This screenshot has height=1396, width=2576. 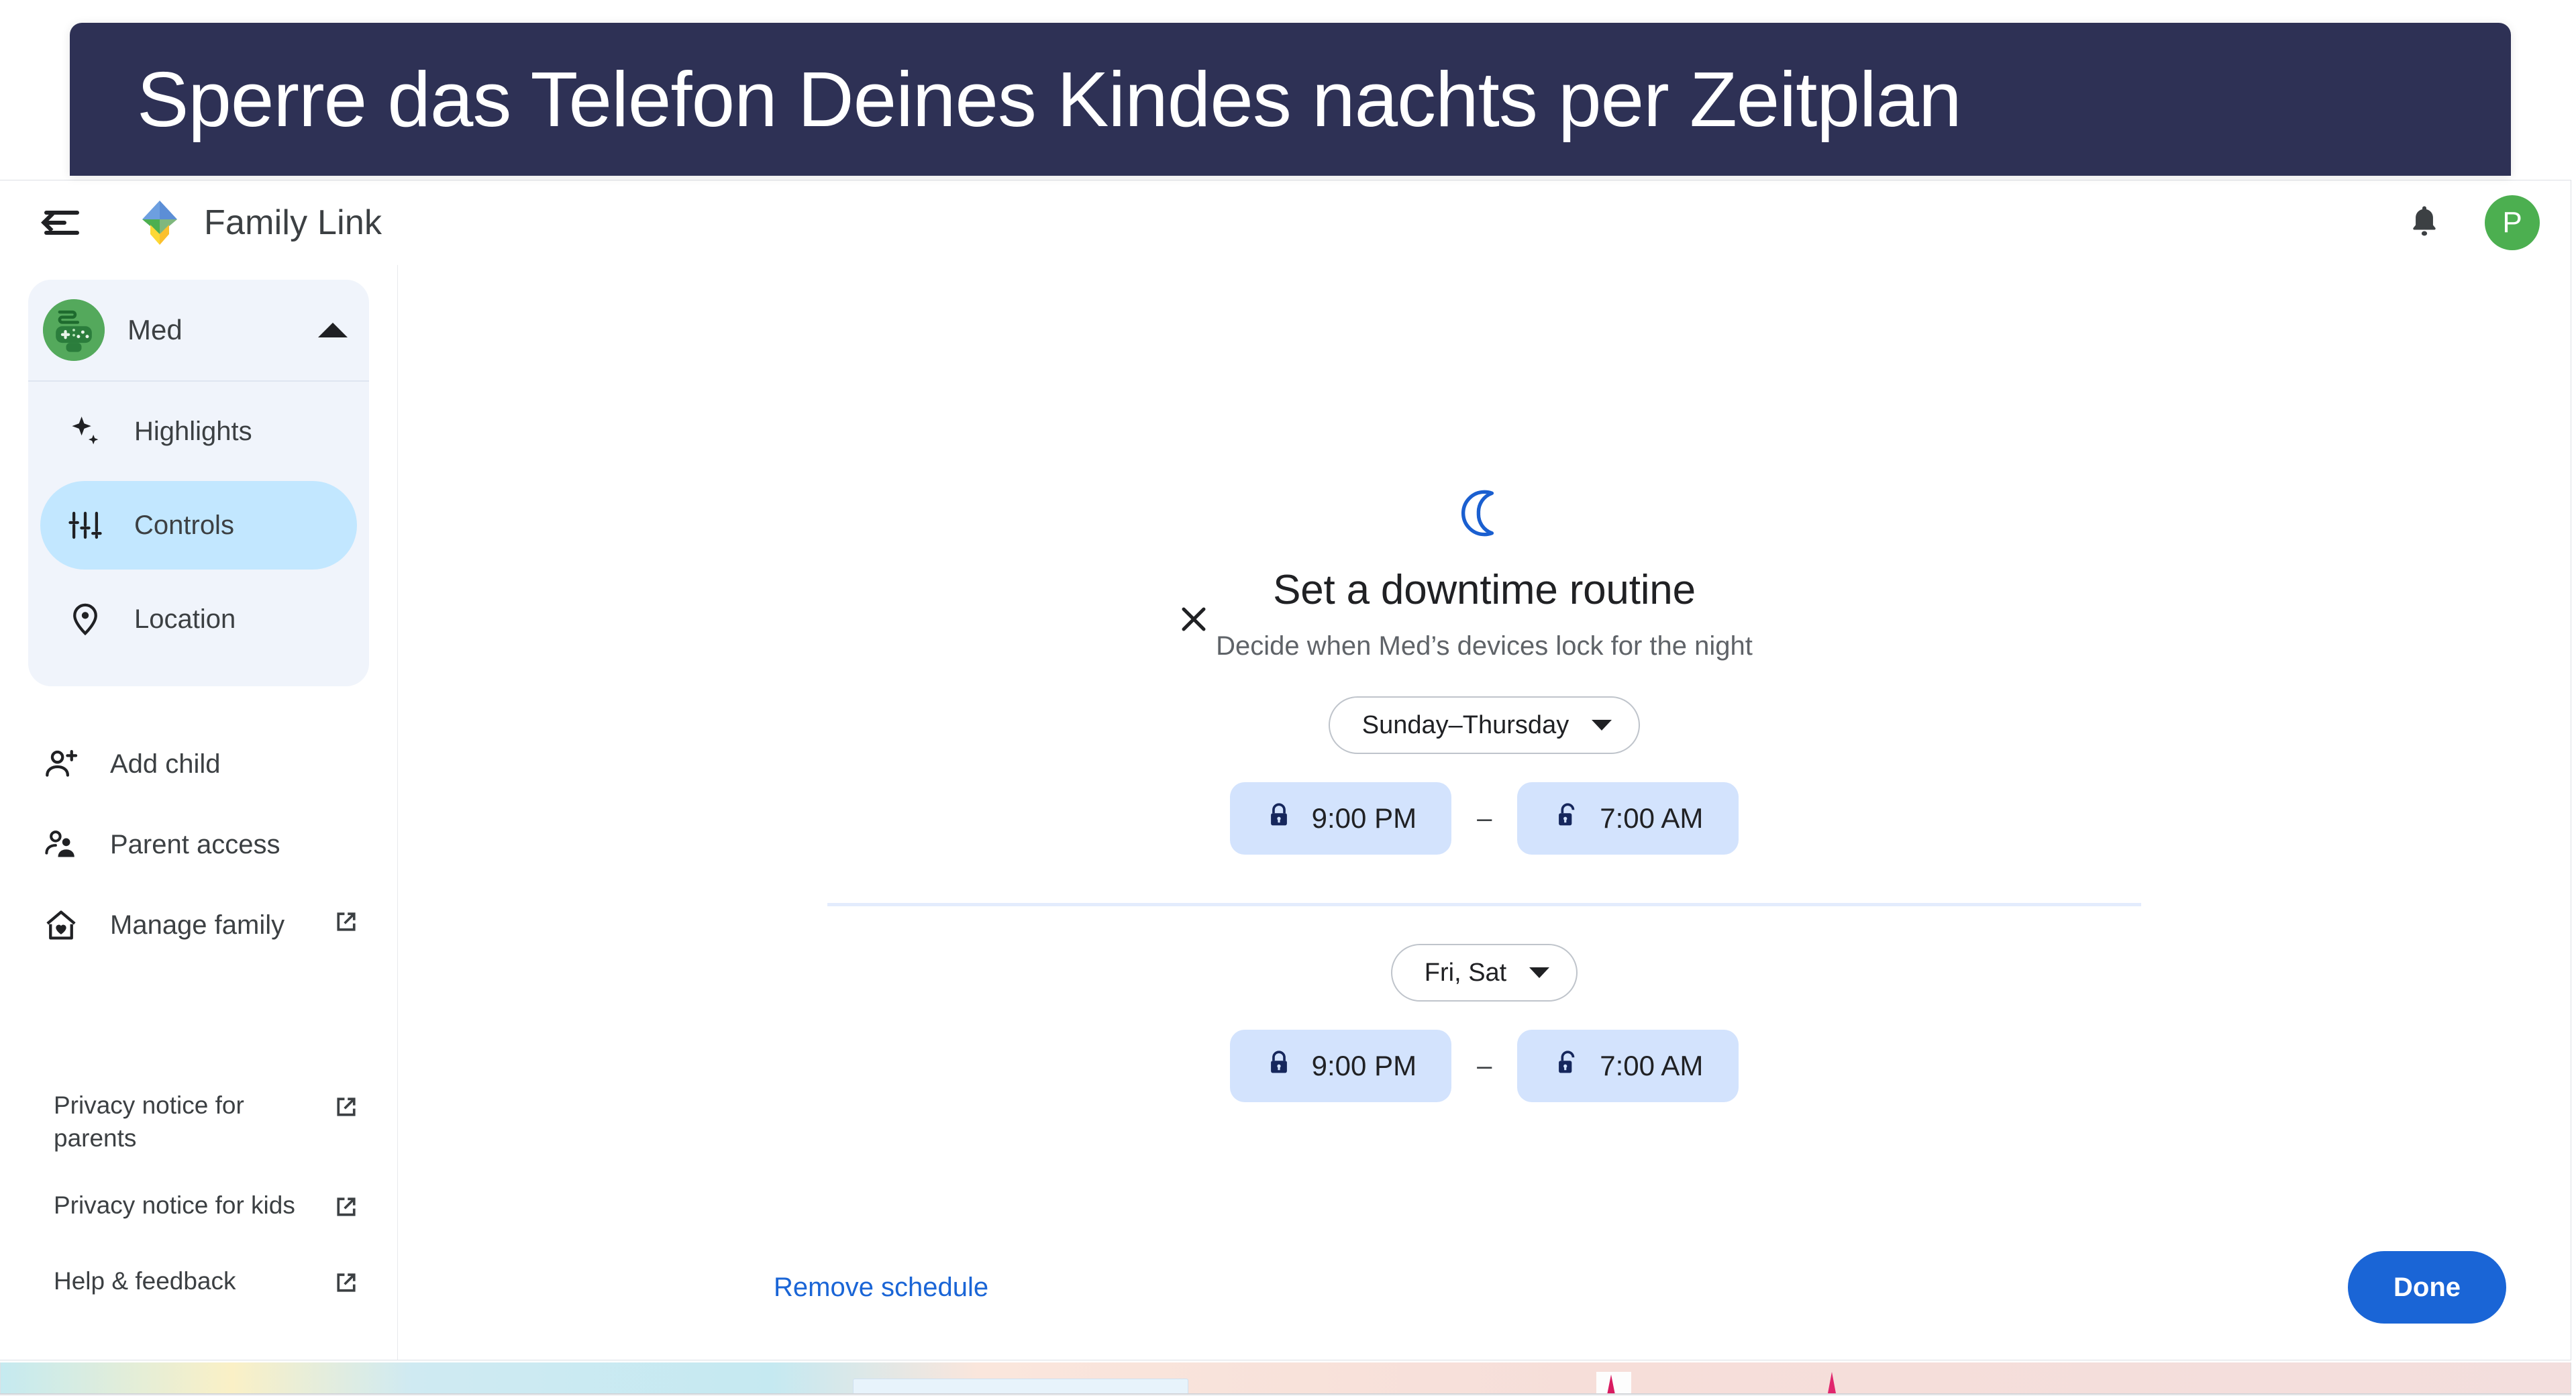 I want to click on sidebar-item-manage-family: Manage family, so click(x=198, y=925).